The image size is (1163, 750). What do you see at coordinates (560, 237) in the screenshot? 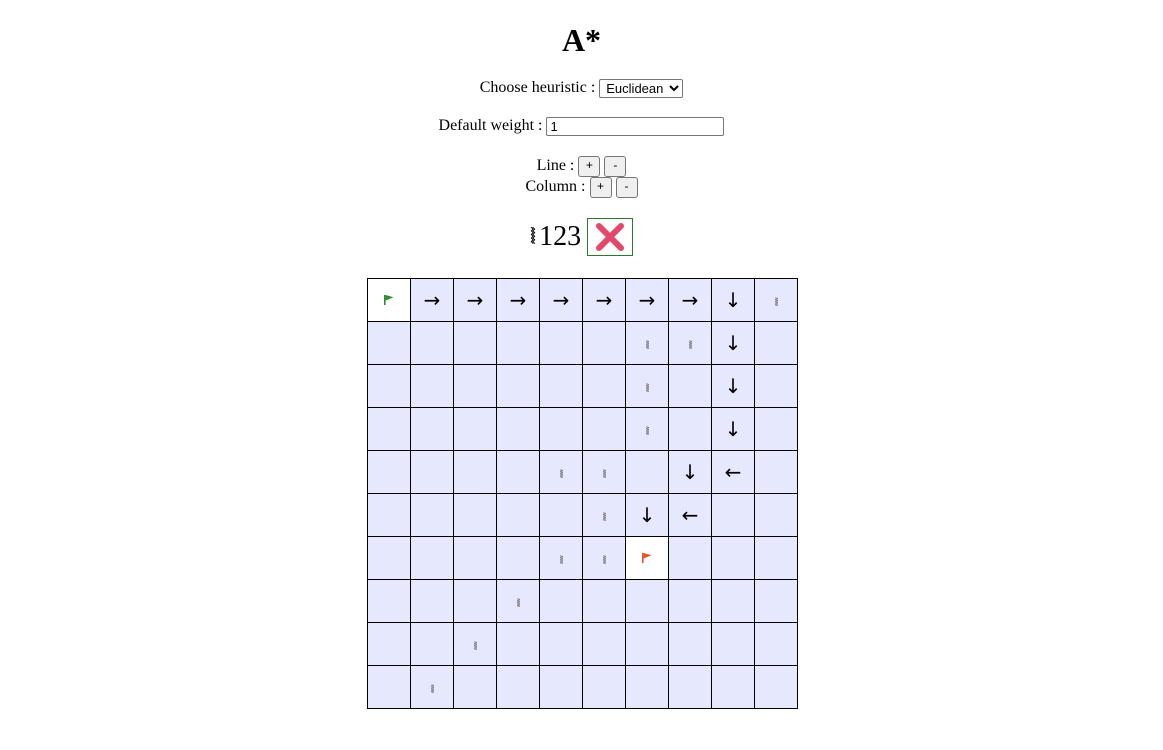
I see `weight-tool: 123` at bounding box center [560, 237].